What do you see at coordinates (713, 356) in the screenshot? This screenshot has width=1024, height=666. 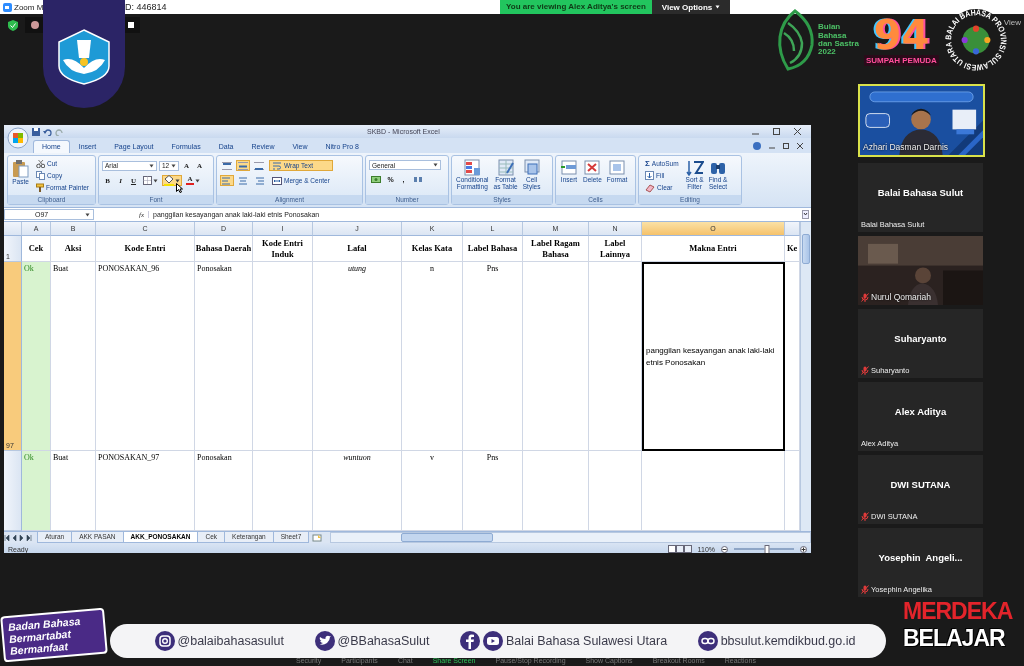 I see `table-cell: panggilan kesayangan anak laki-laki etnis Ponosakan` at bounding box center [713, 356].